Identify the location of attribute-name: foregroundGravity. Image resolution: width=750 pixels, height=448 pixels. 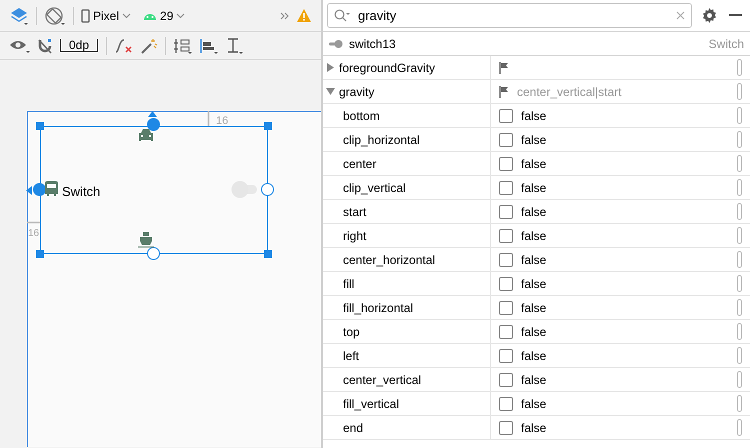
(387, 68).